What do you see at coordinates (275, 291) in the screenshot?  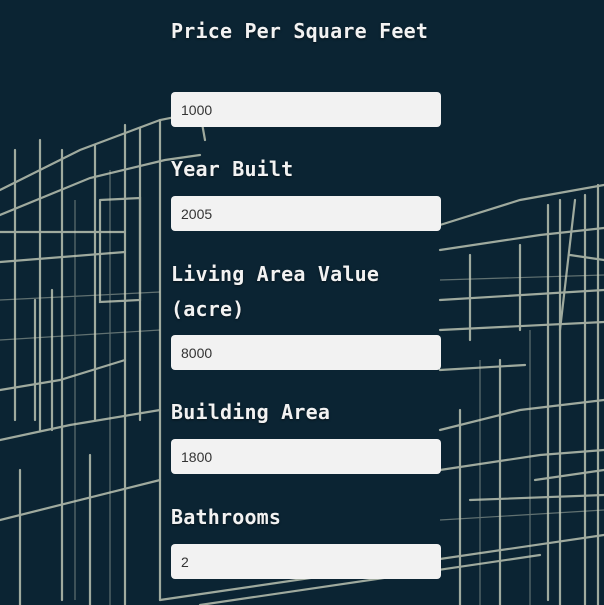 I see `living-area-value-label: Living Area Value (acre)` at bounding box center [275, 291].